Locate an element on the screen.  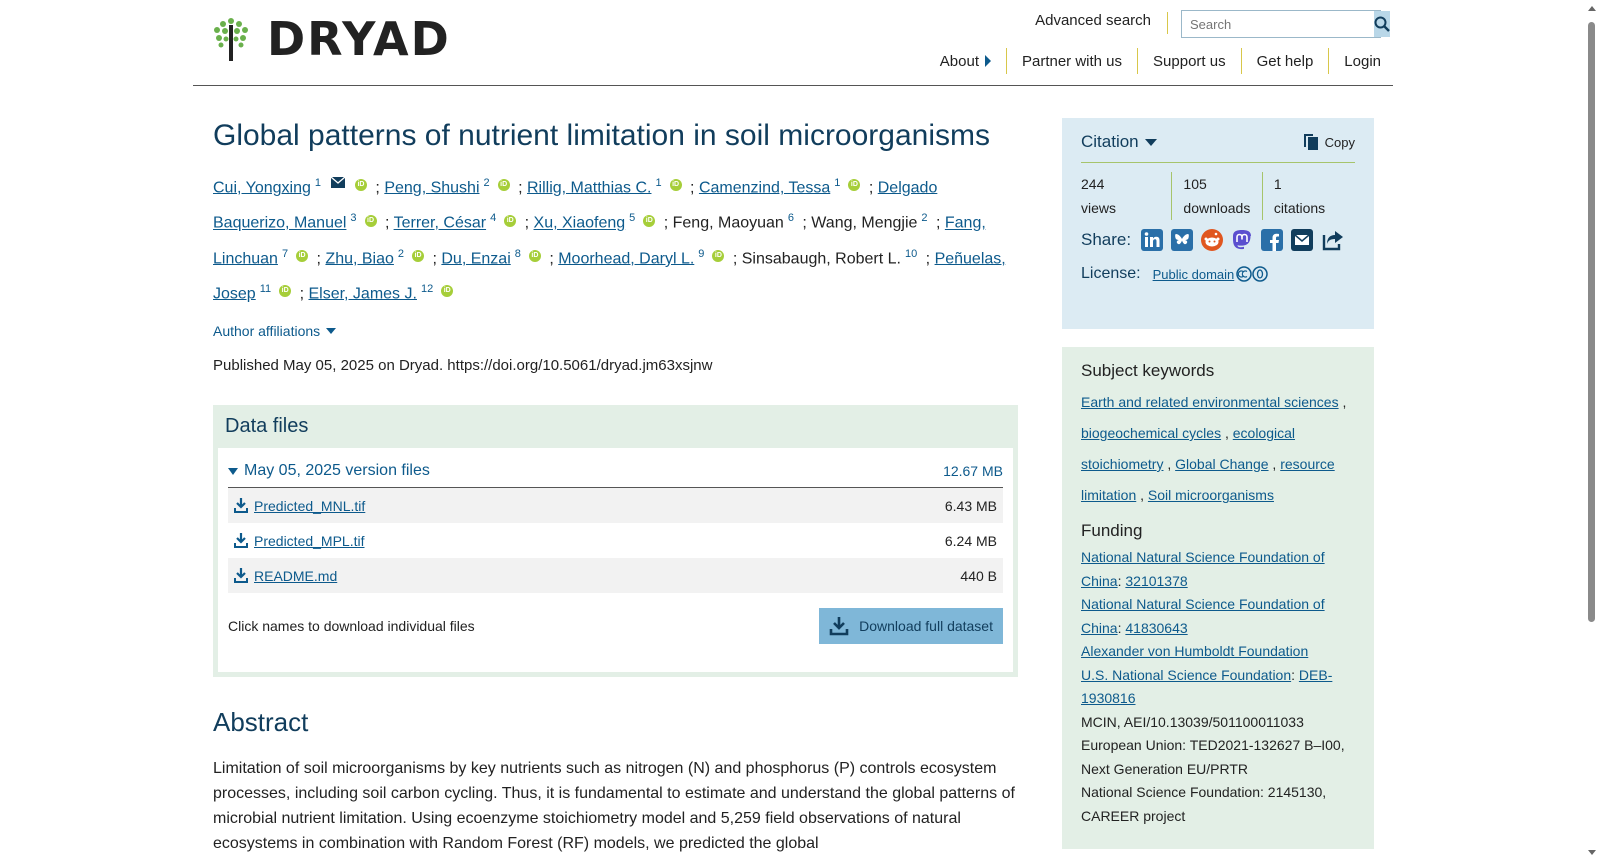
copy-citation-button: Copy is located at coordinates (1329, 142).